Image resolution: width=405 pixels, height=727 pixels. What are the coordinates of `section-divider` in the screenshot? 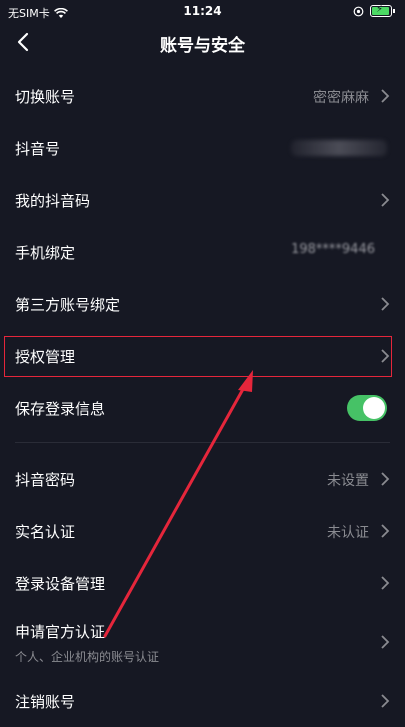 It's located at (202, 442).